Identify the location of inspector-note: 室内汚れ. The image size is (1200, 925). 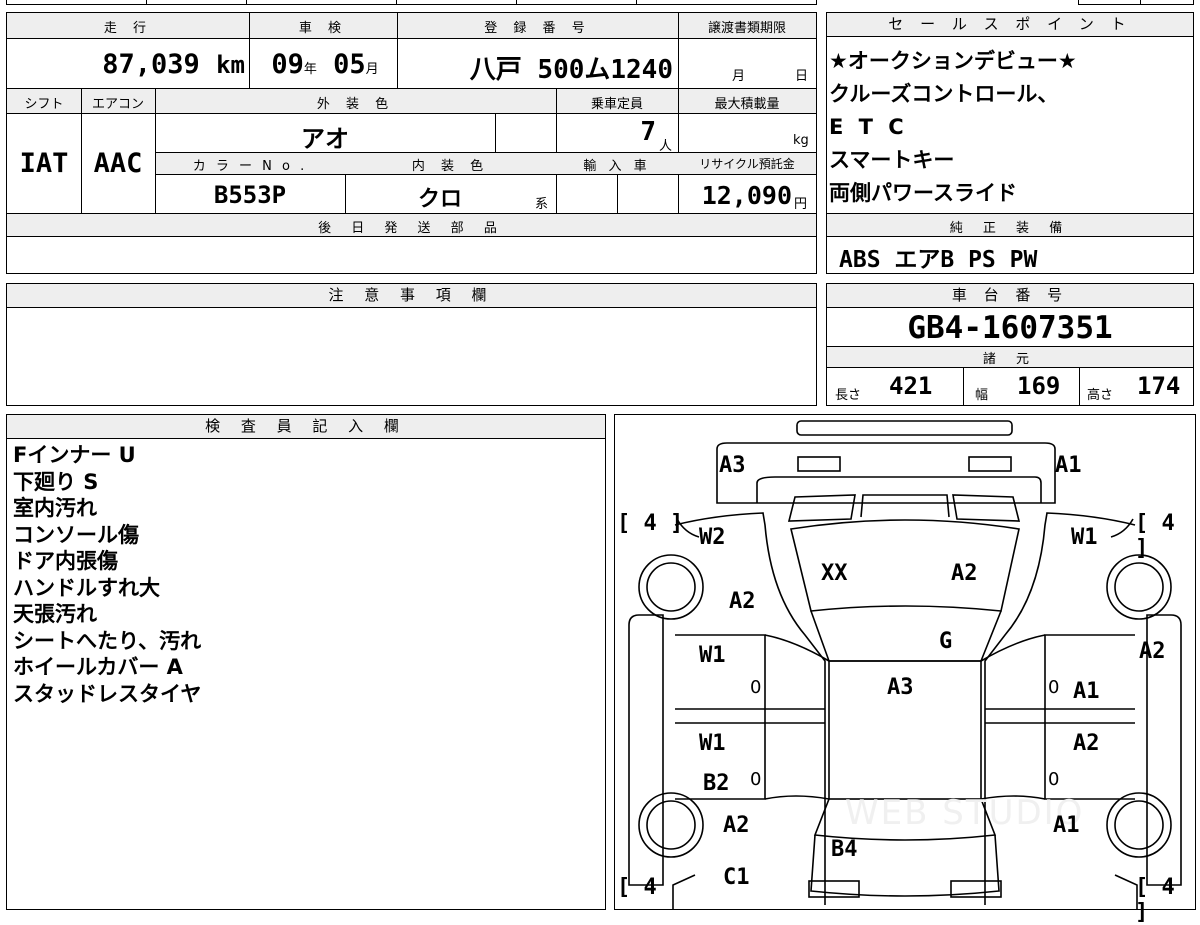
(55, 508).